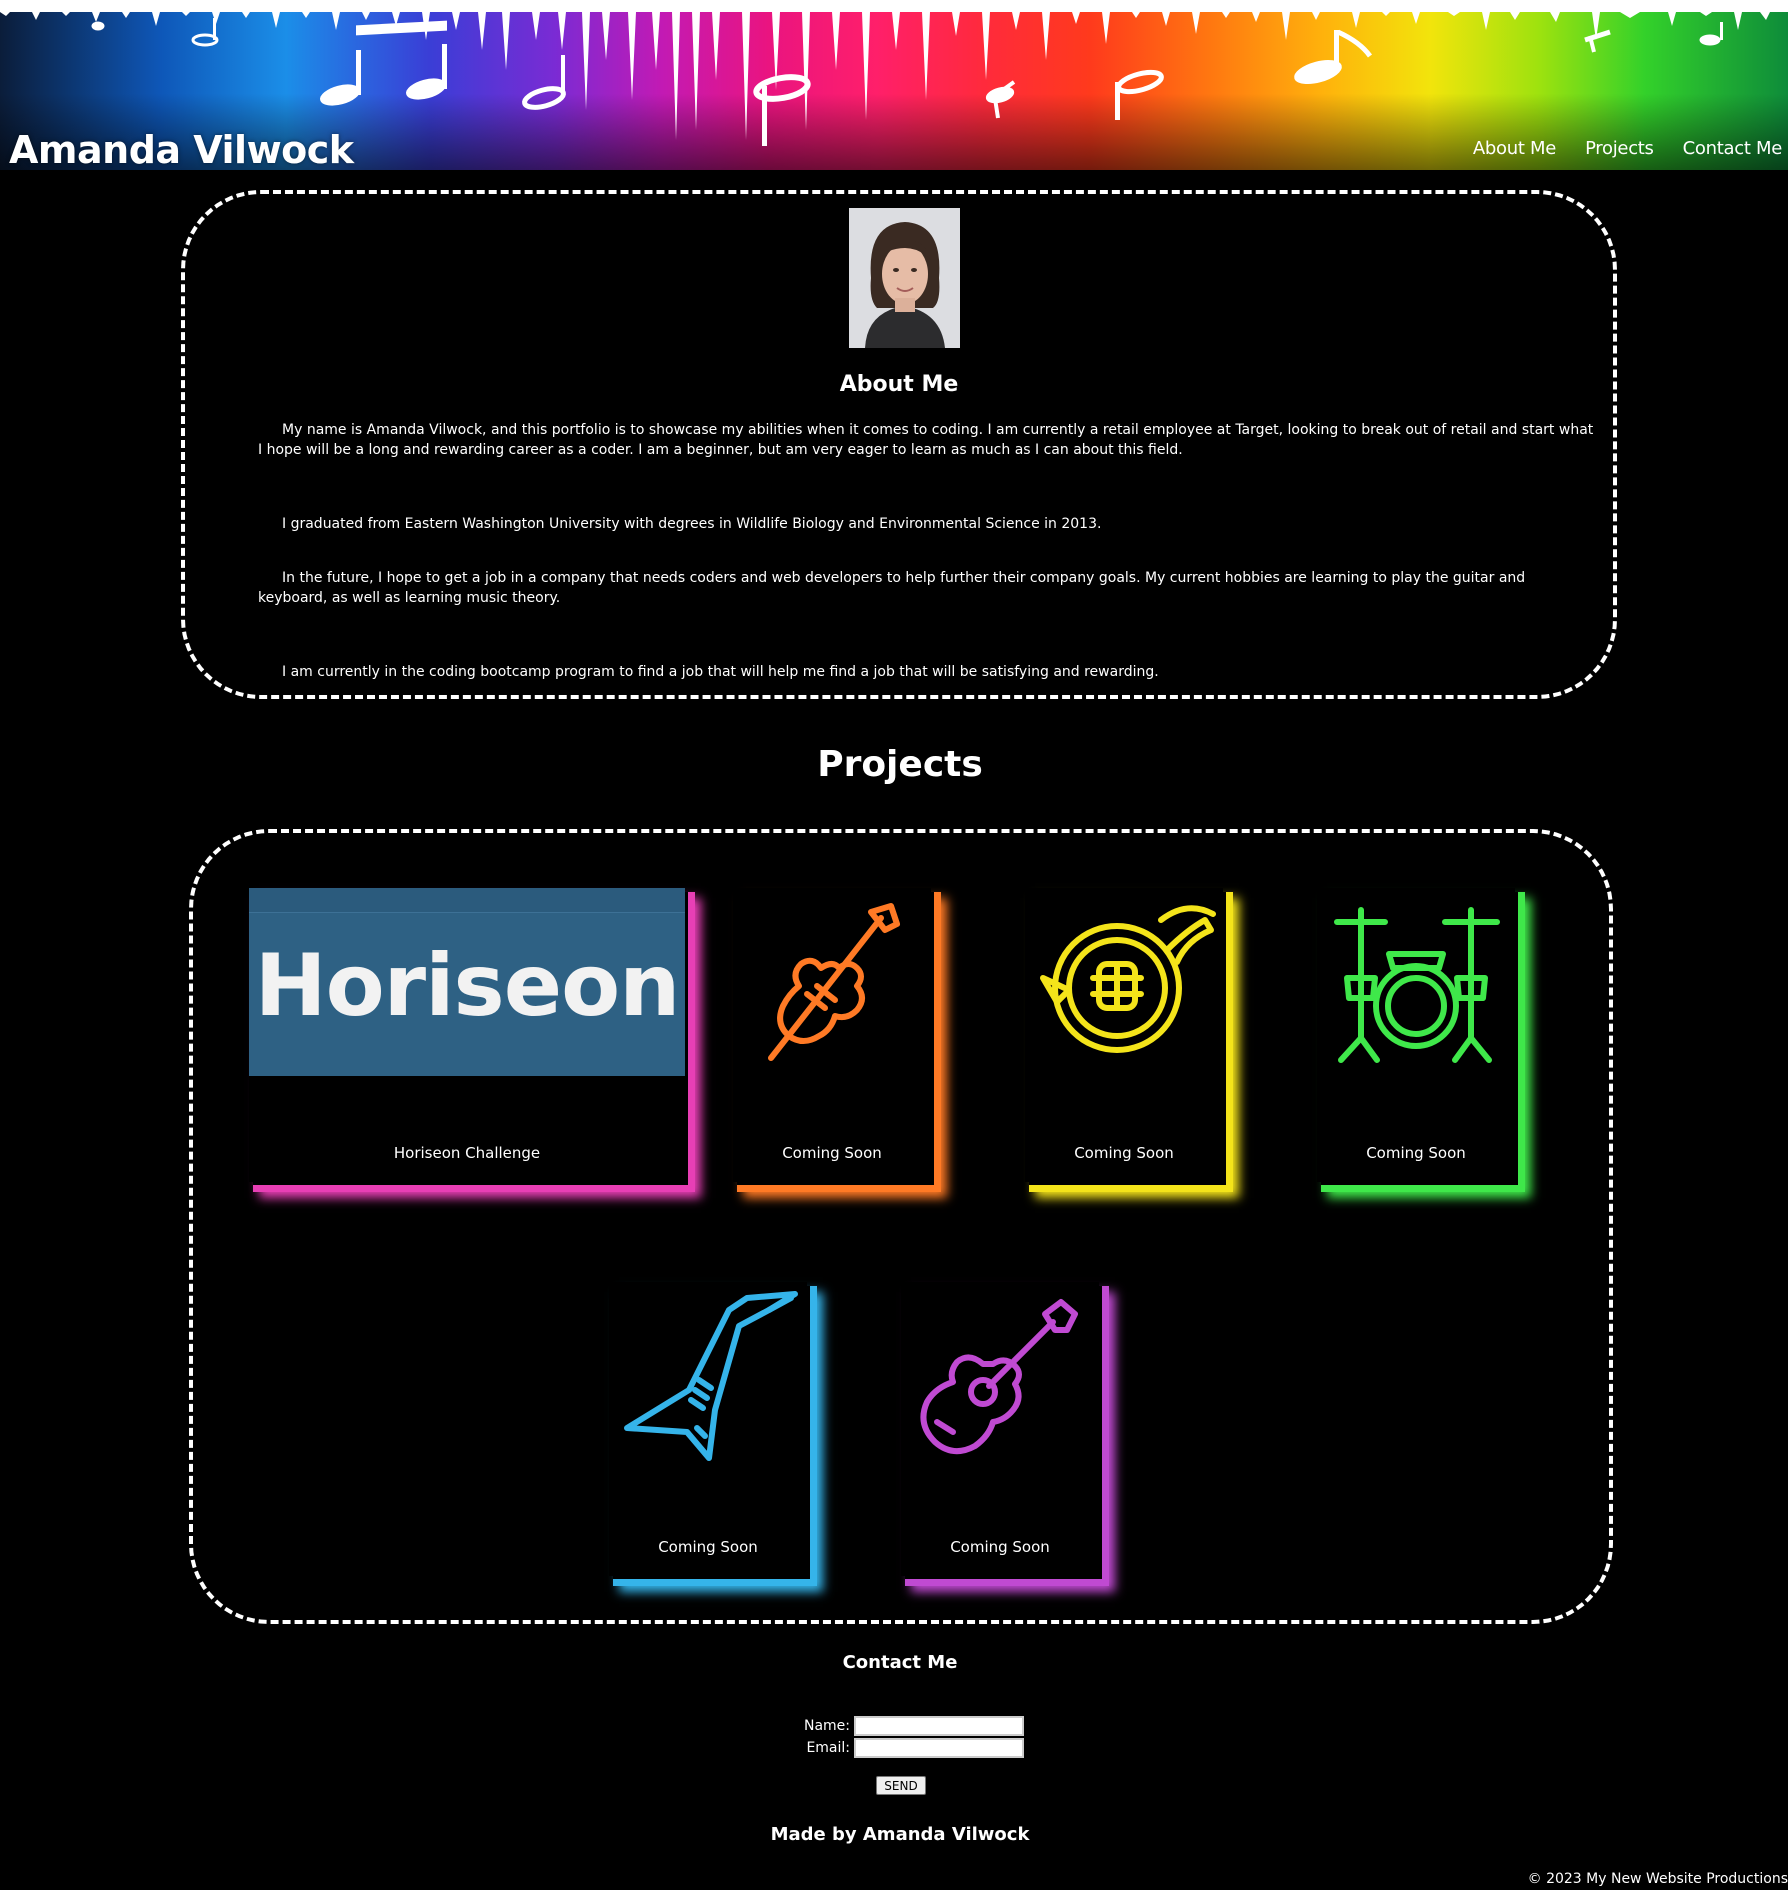 The width and height of the screenshot is (1788, 1890). I want to click on project-card-french-horn: Coming Soon, so click(1129, 1040).